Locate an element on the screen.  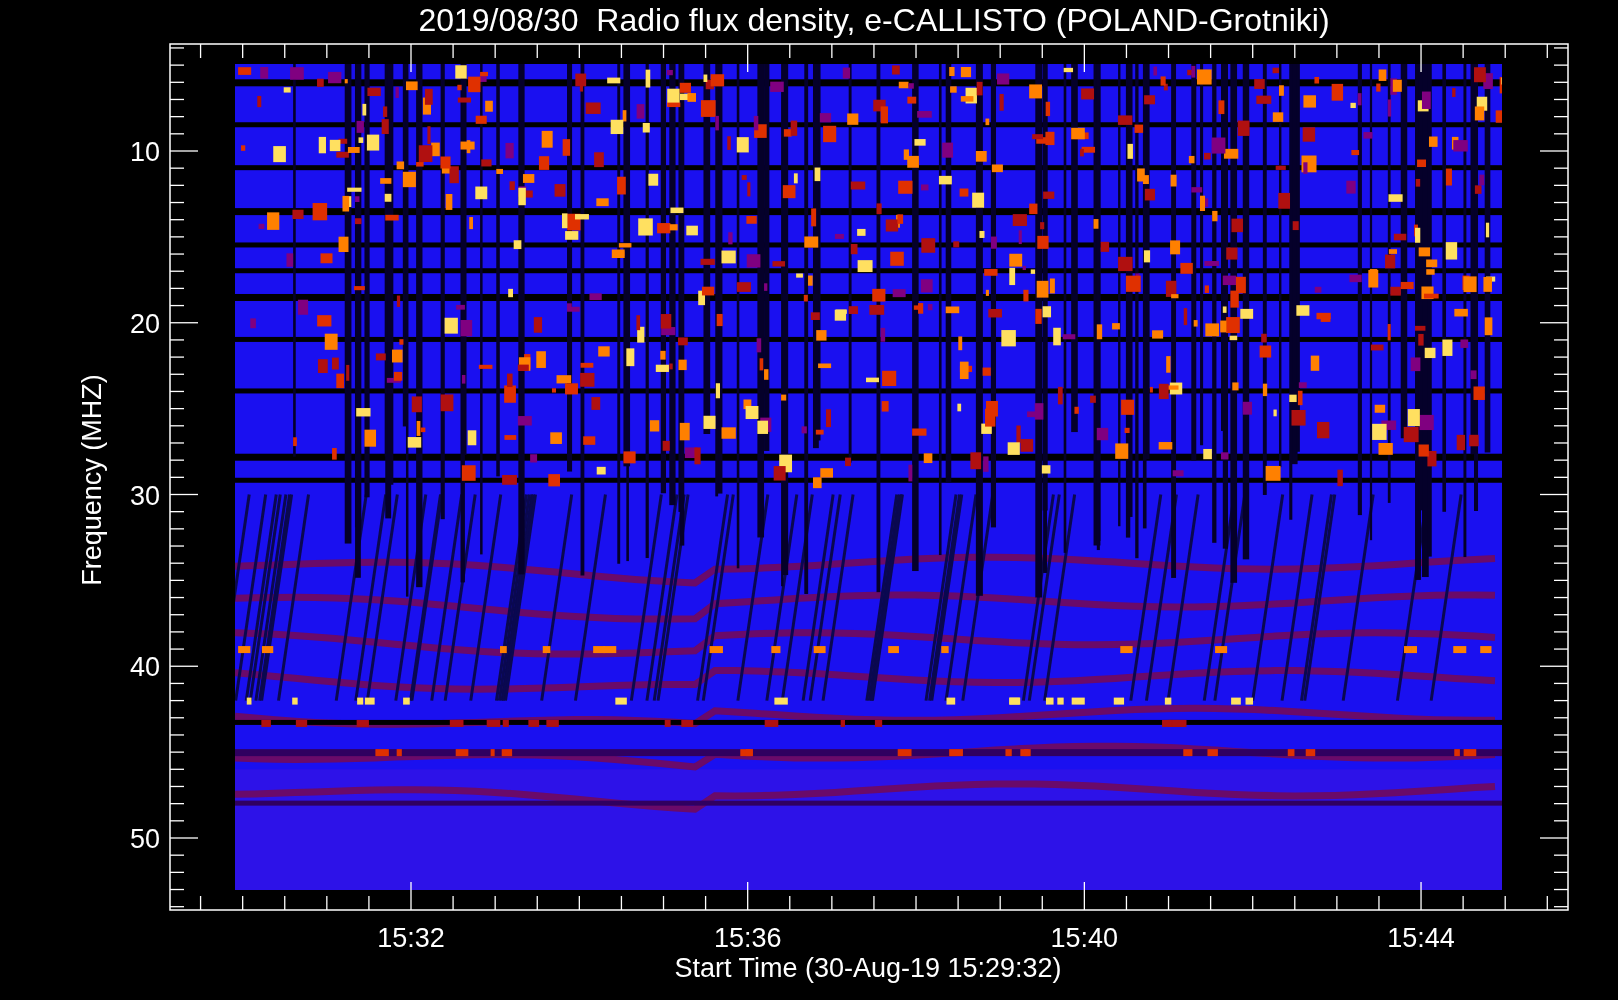
tick-label: 10 is located at coordinates (144, 152).